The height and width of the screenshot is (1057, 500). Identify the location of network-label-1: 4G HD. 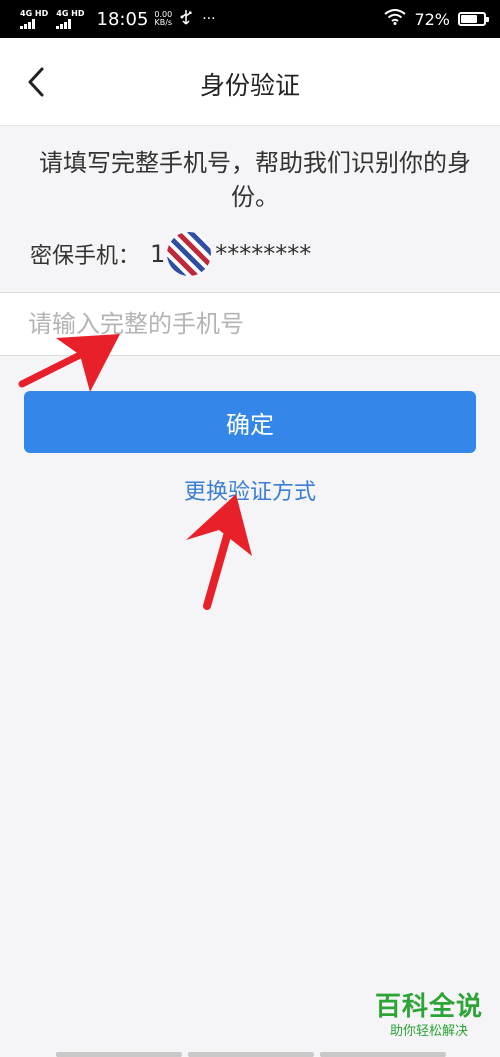
(34, 13).